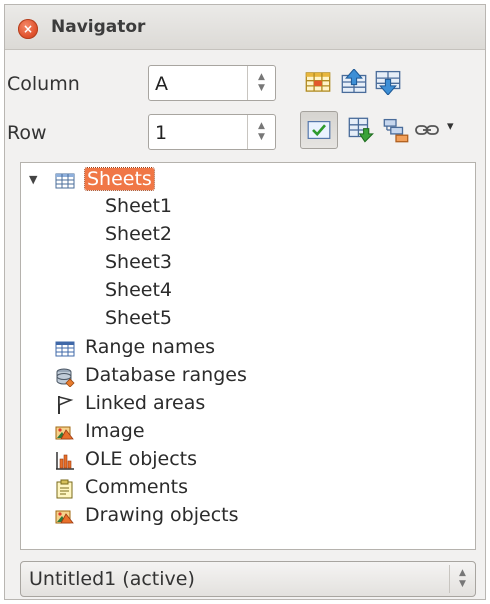 This screenshot has width=490, height=604. I want to click on sheet-label: Sheet3, so click(139, 262).